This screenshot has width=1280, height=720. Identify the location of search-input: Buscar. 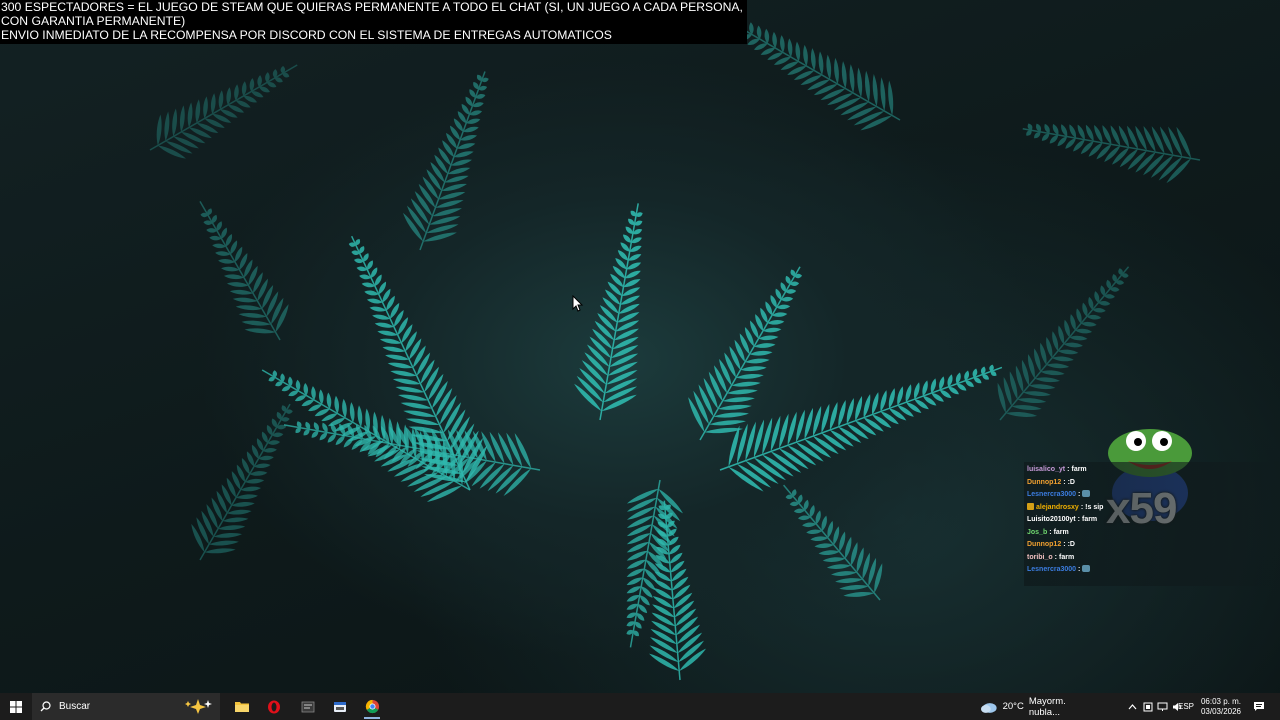
(126, 706).